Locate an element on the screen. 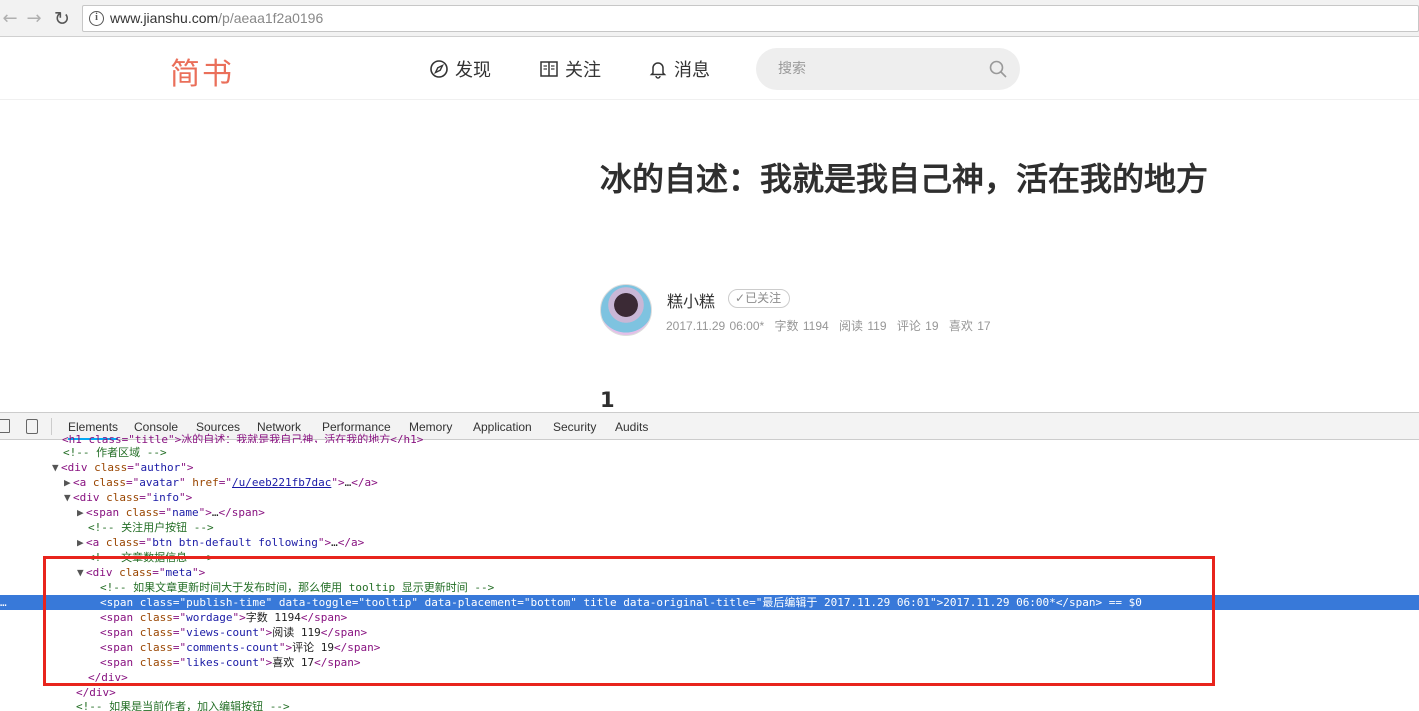 The height and width of the screenshot is (711, 1419). nav-follow-label: 关注 is located at coordinates (583, 70).